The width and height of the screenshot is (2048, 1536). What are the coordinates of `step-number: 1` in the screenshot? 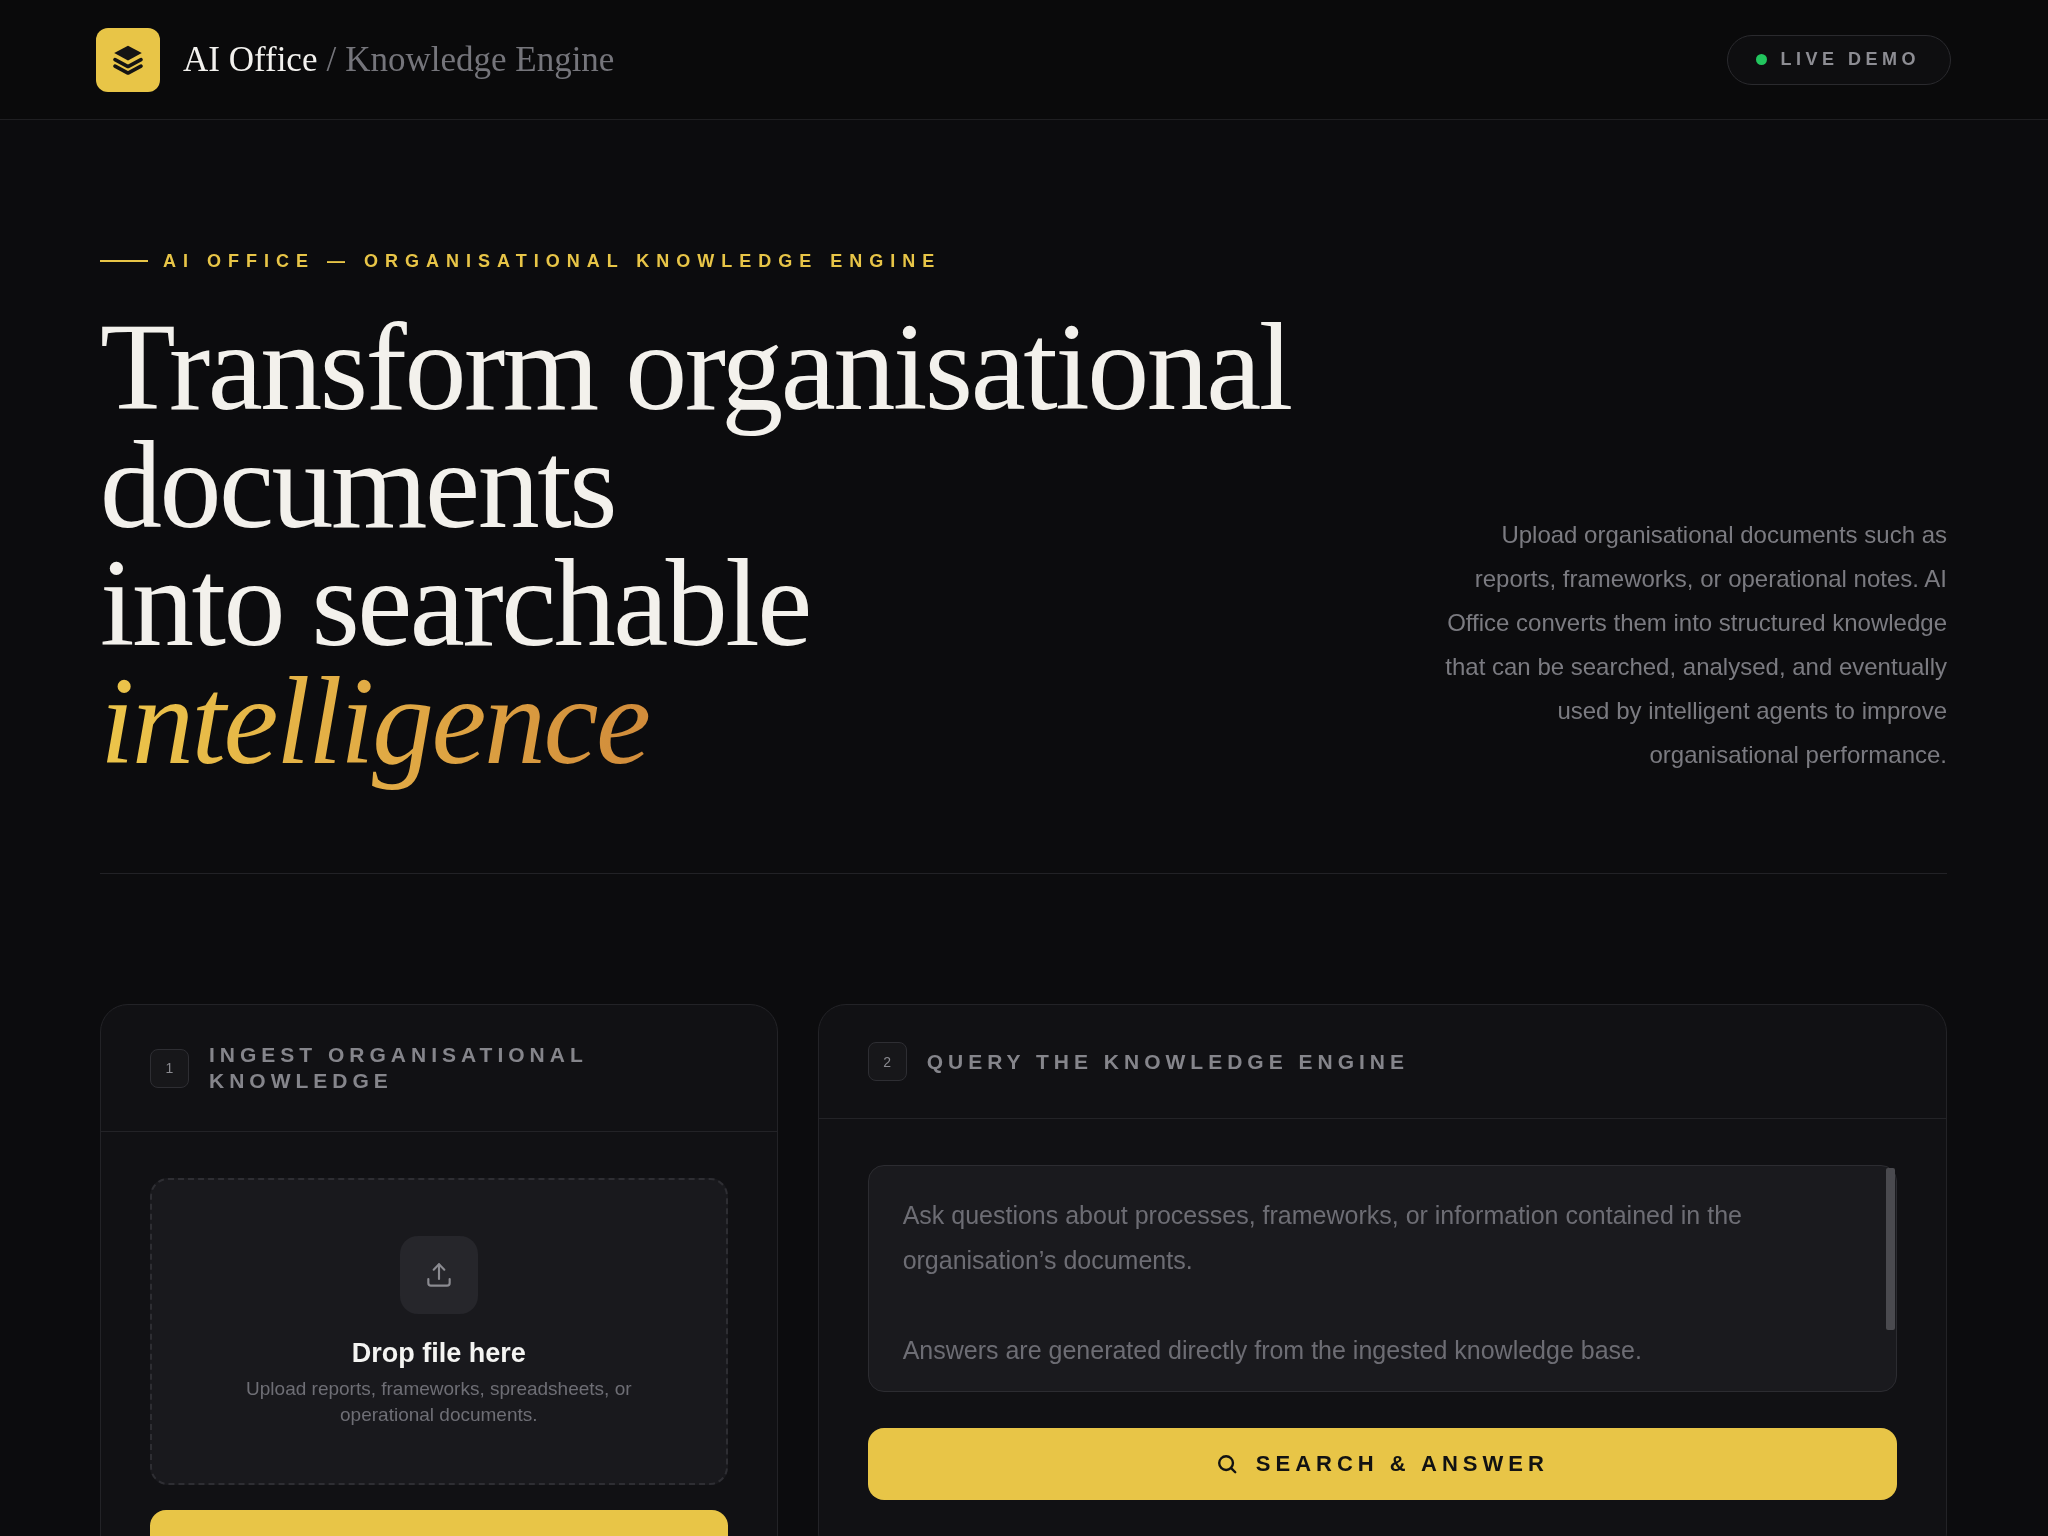 It's located at (169, 1068).